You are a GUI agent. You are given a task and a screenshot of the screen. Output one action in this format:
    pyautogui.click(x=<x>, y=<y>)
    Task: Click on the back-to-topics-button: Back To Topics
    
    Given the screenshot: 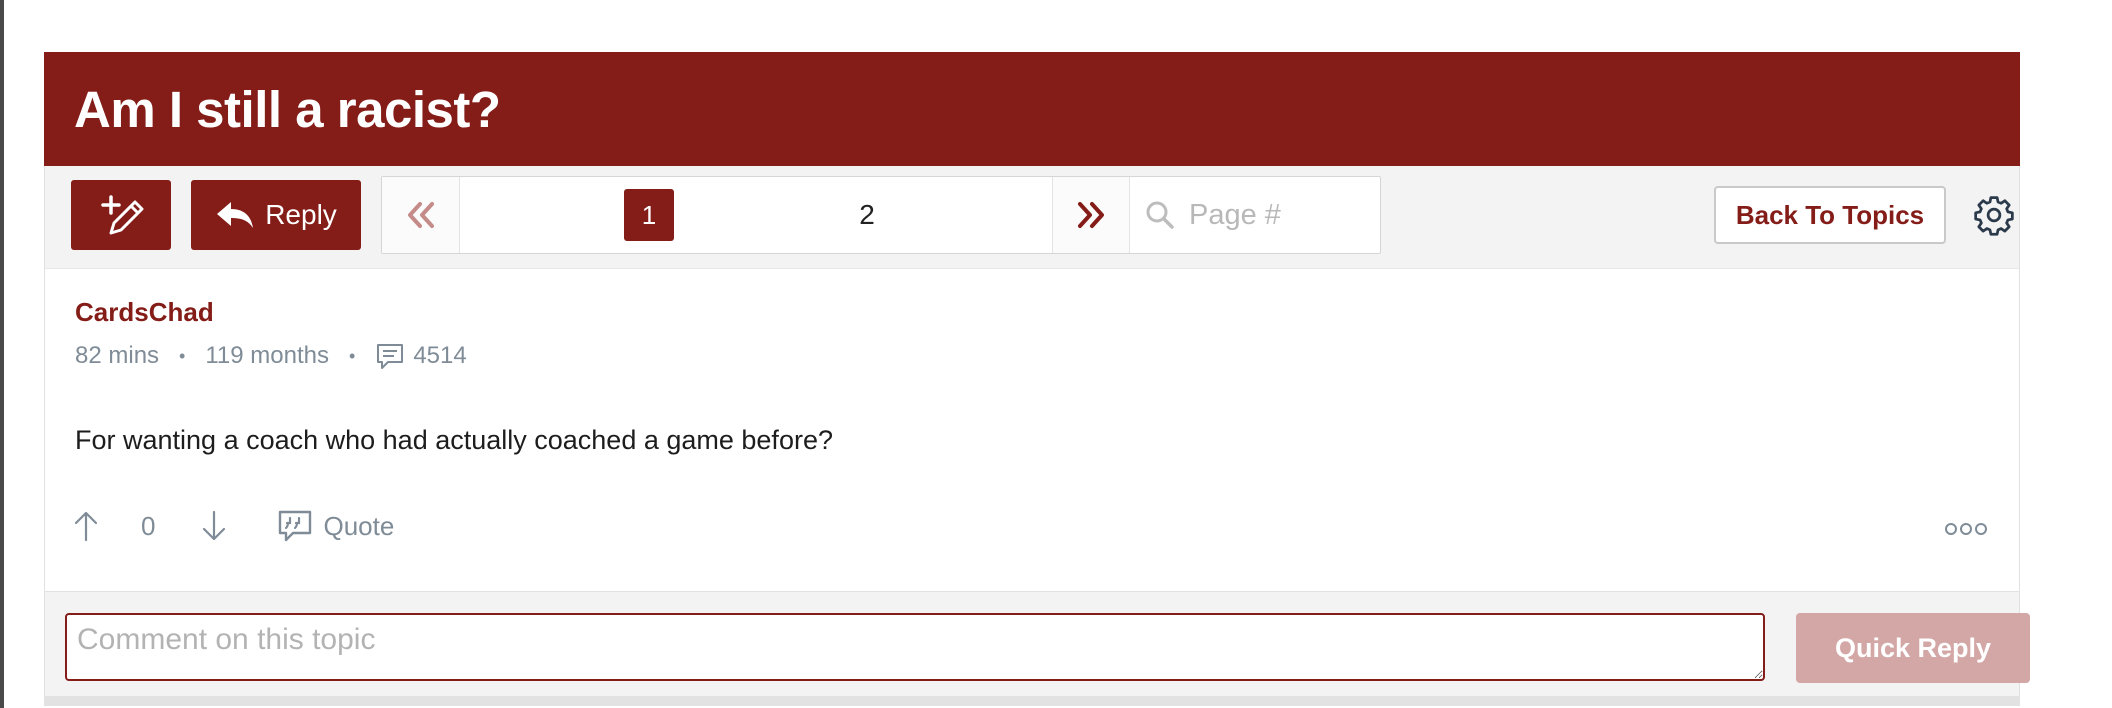 What is the action you would take?
    pyautogui.click(x=1830, y=215)
    